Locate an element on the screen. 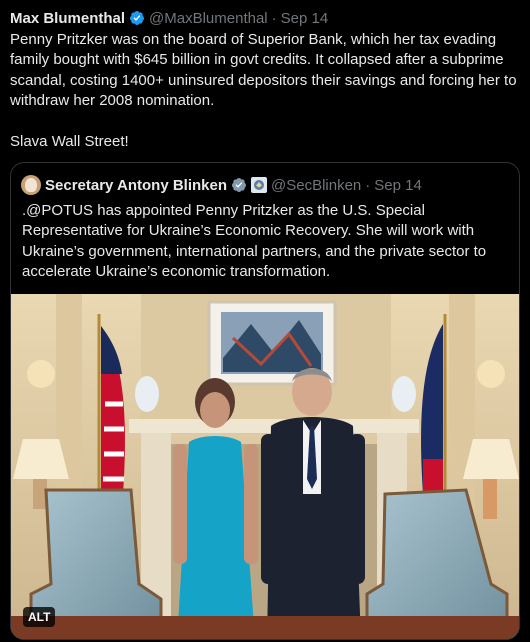  avatar is located at coordinates (31, 185).